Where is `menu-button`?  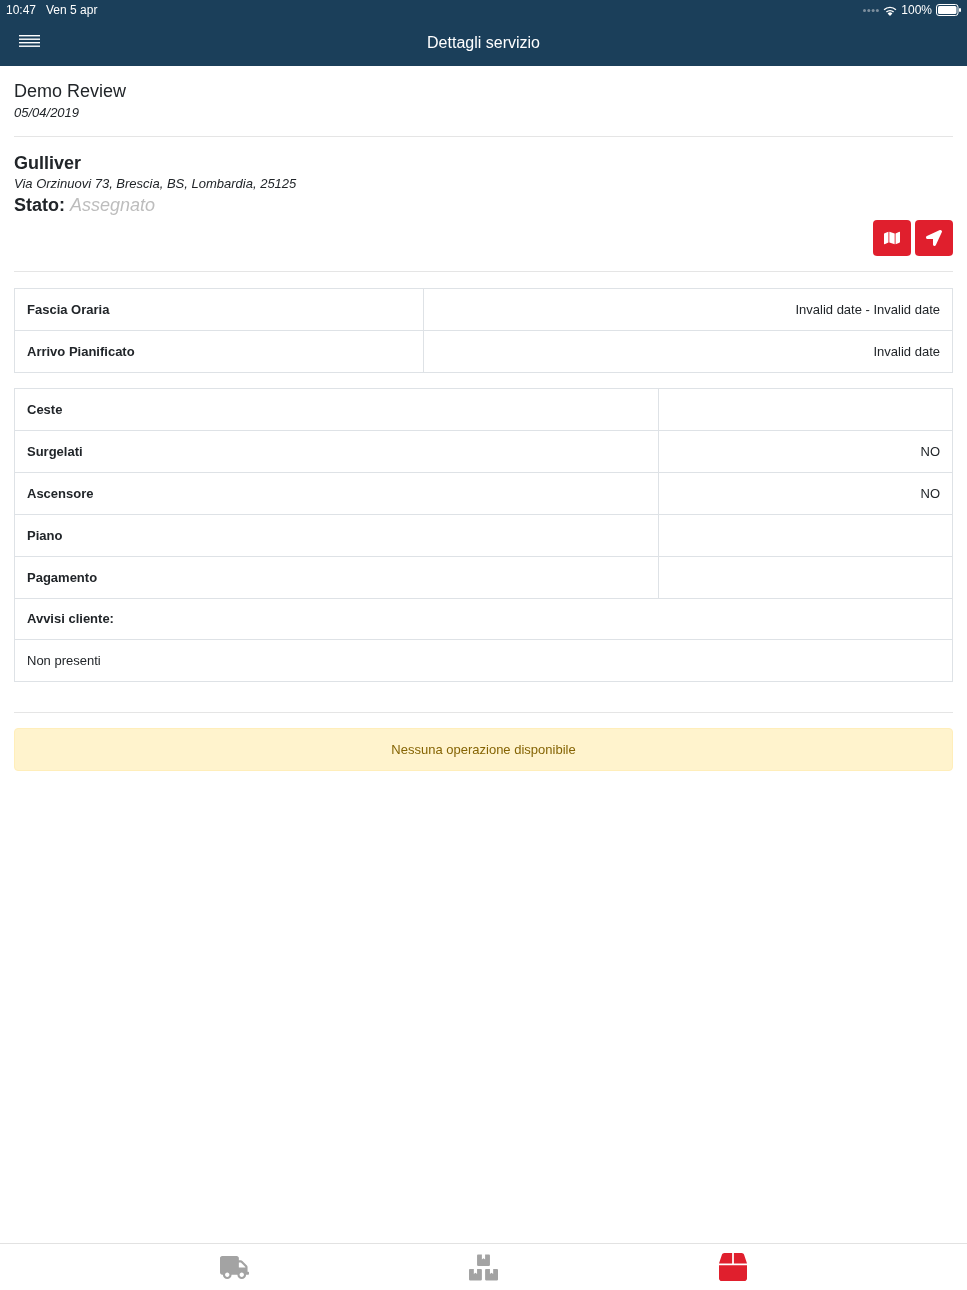 menu-button is located at coordinates (29, 41).